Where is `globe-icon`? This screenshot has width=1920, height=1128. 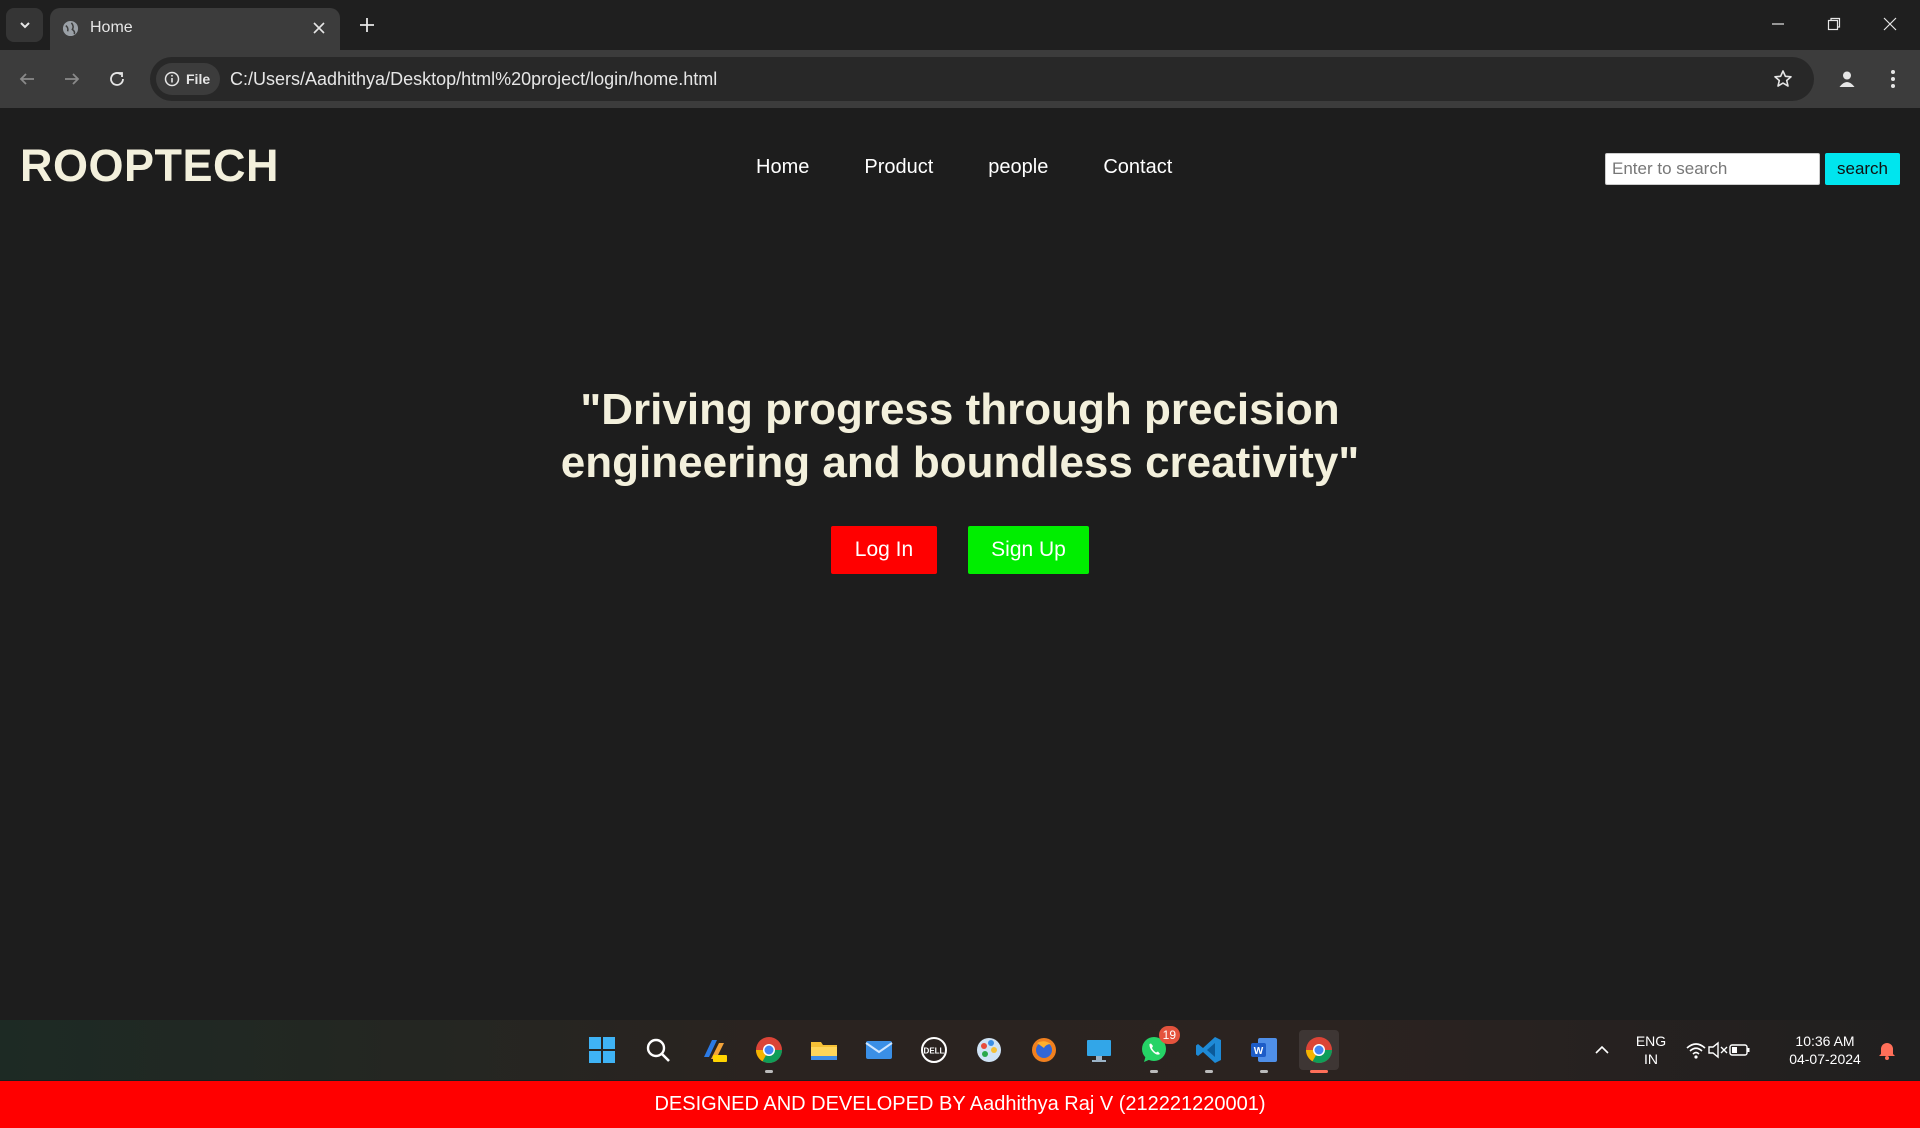 globe-icon is located at coordinates (70, 28).